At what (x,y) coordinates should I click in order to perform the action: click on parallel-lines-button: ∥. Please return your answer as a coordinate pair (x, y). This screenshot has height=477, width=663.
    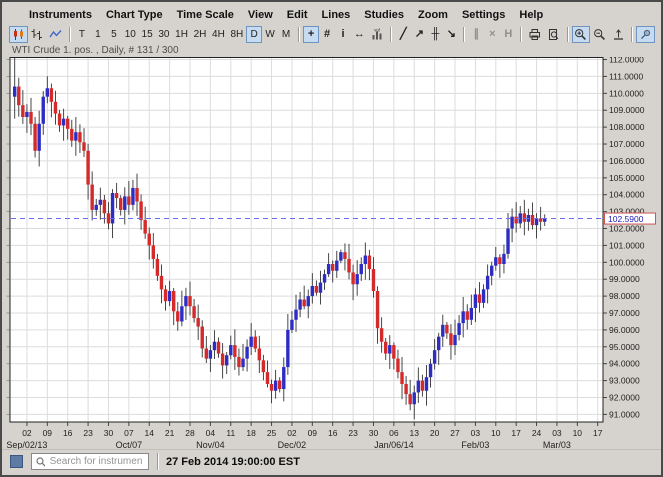
    Looking at the image, I should click on (476, 34).